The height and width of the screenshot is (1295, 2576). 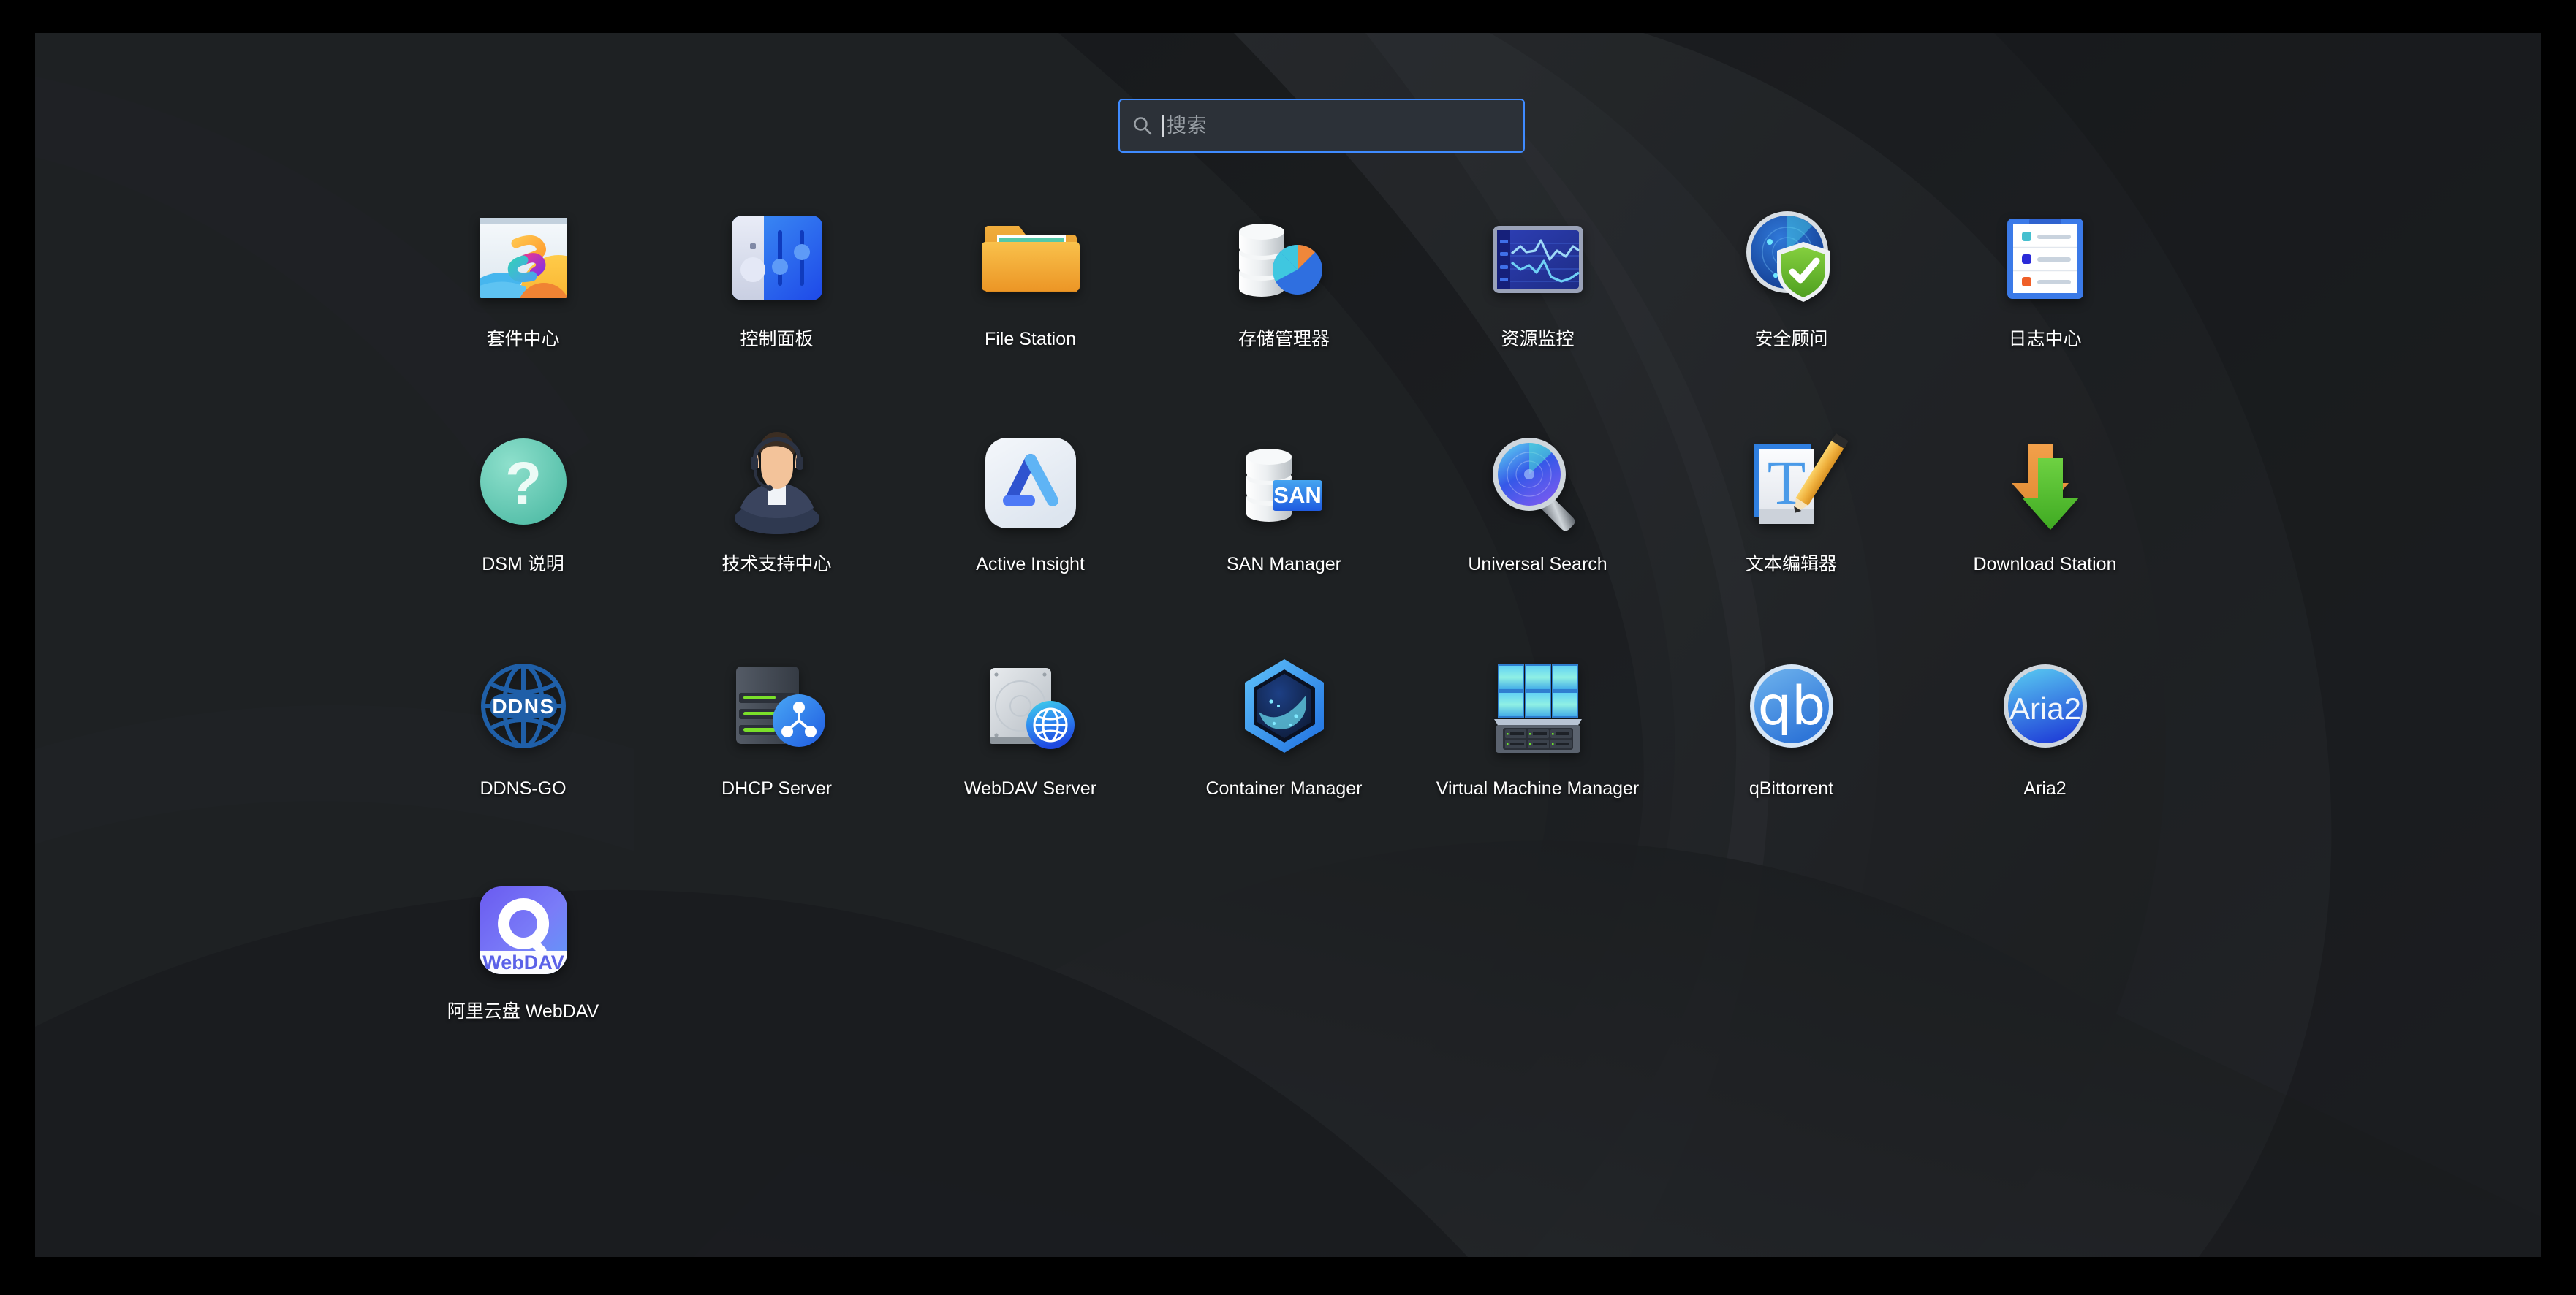 What do you see at coordinates (1030, 258) in the screenshot?
I see `file-station-icon` at bounding box center [1030, 258].